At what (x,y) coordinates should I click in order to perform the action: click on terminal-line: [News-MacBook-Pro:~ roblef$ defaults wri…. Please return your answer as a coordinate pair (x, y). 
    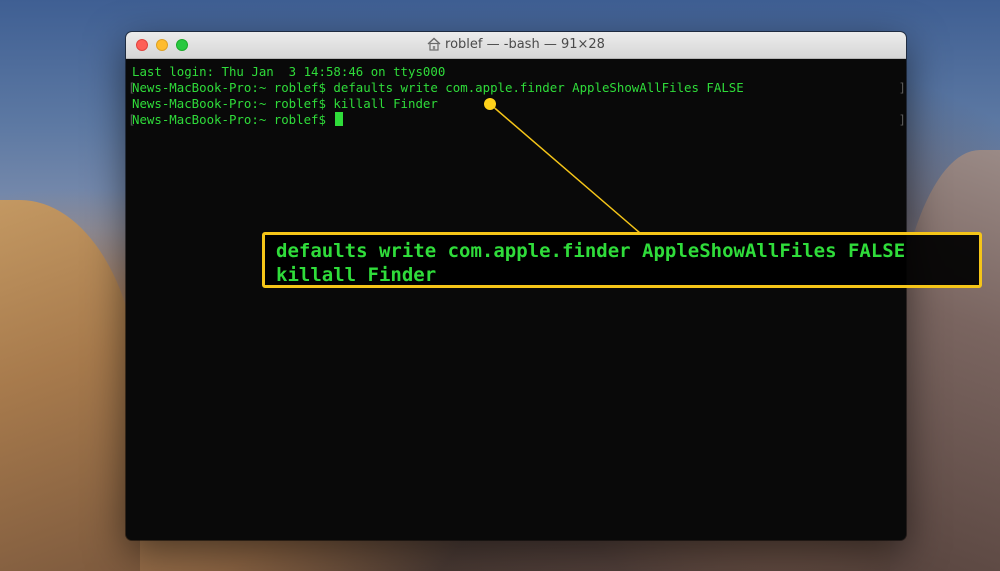
    Looking at the image, I should click on (517, 88).